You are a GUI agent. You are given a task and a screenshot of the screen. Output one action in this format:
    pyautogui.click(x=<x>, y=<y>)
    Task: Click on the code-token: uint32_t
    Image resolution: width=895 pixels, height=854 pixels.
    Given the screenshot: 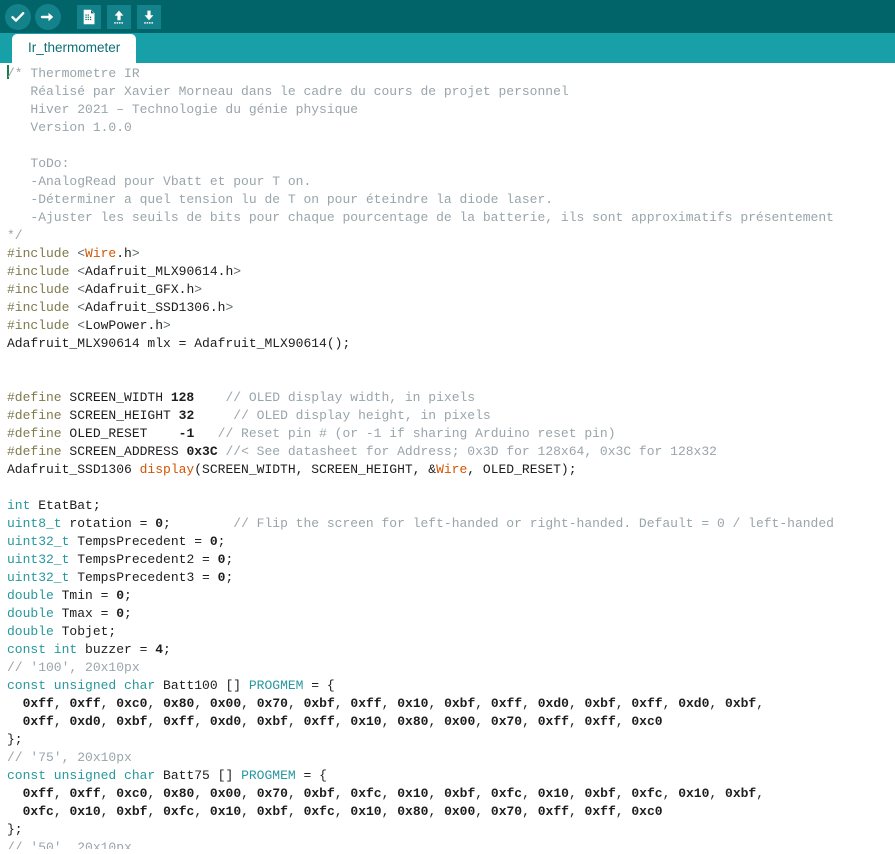 What is the action you would take?
    pyautogui.click(x=38, y=541)
    